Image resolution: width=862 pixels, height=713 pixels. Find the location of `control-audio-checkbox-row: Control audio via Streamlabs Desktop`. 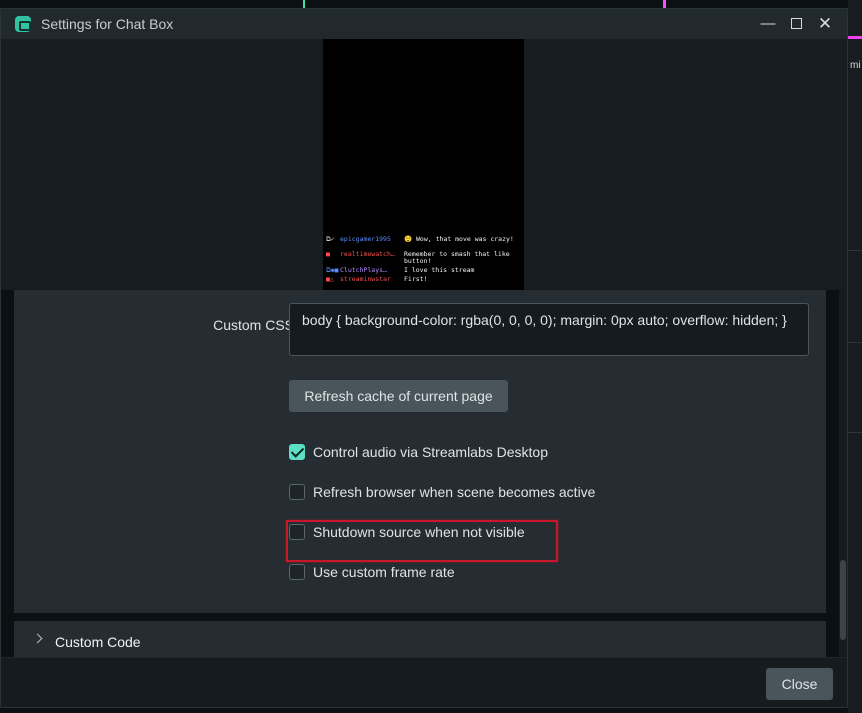

control-audio-checkbox-row: Control audio via Streamlabs Desktop is located at coordinates (418, 452).